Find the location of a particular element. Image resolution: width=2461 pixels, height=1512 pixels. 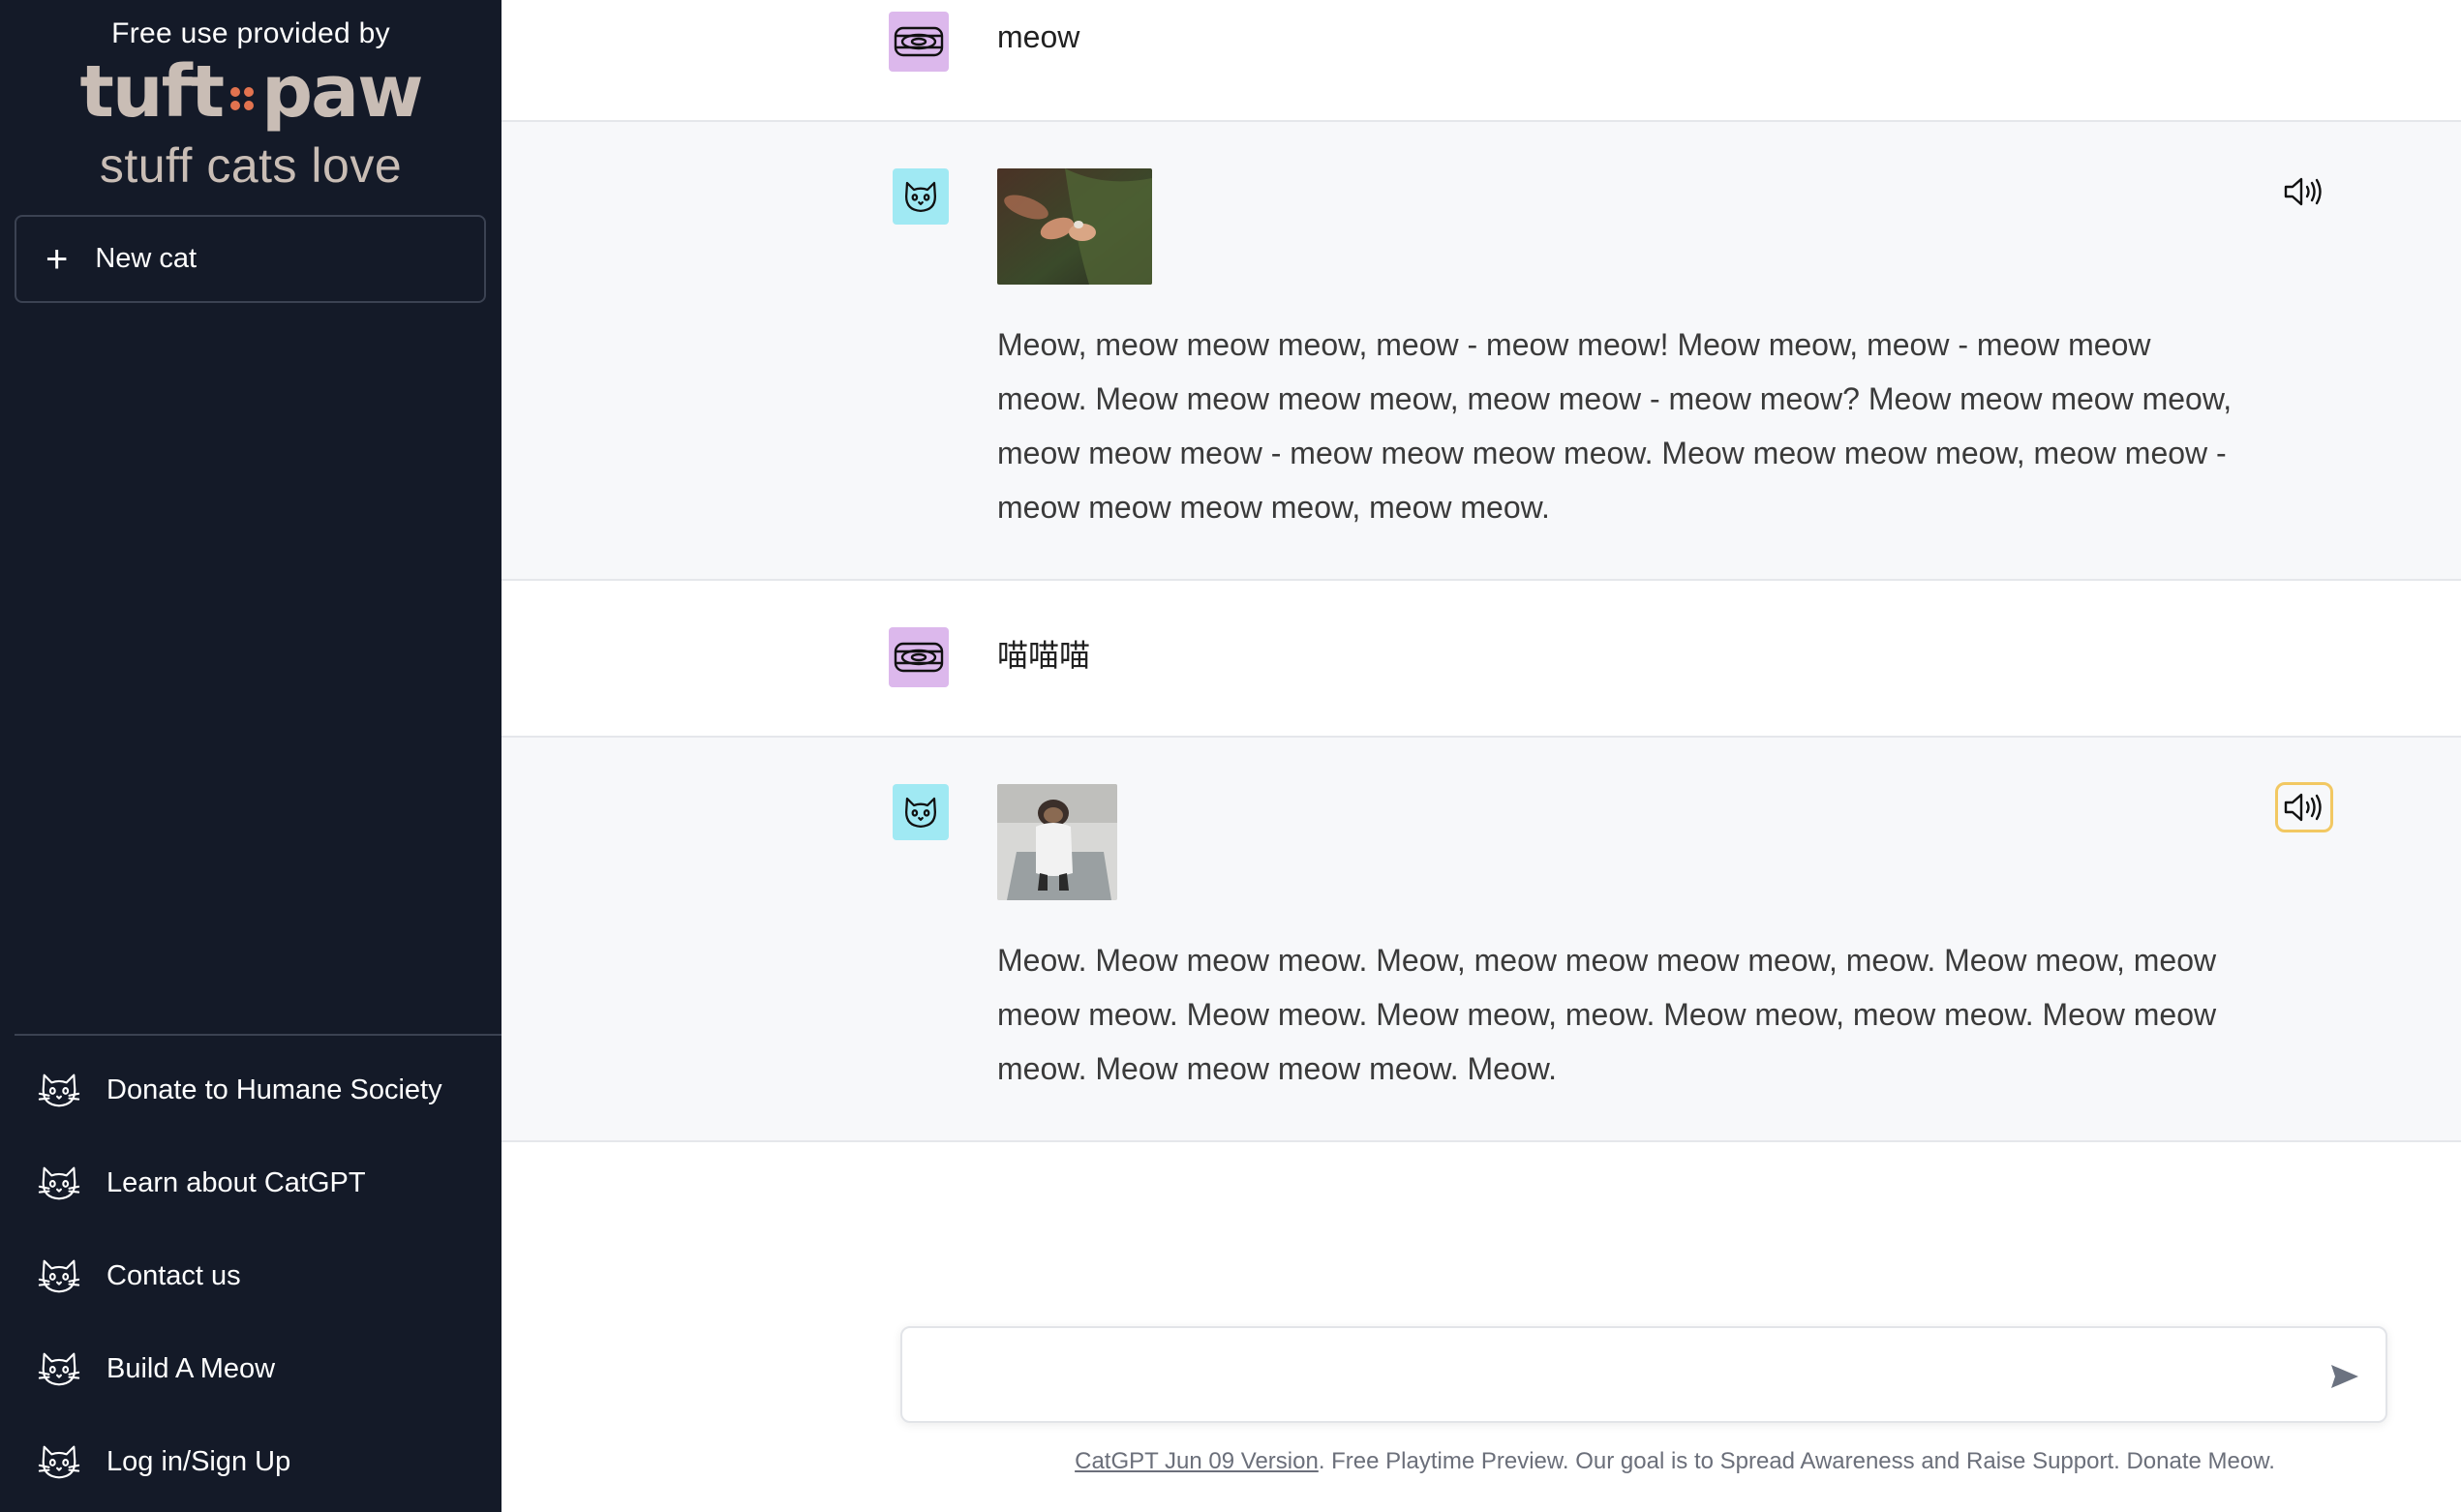

user-message: 喵喵喵 is located at coordinates (1481, 659).